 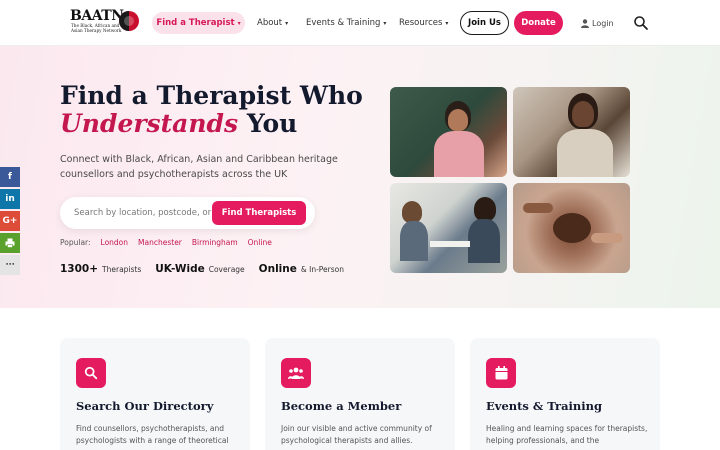 I want to click on hero-title-line1: Find a Therapist Who, so click(x=211, y=95).